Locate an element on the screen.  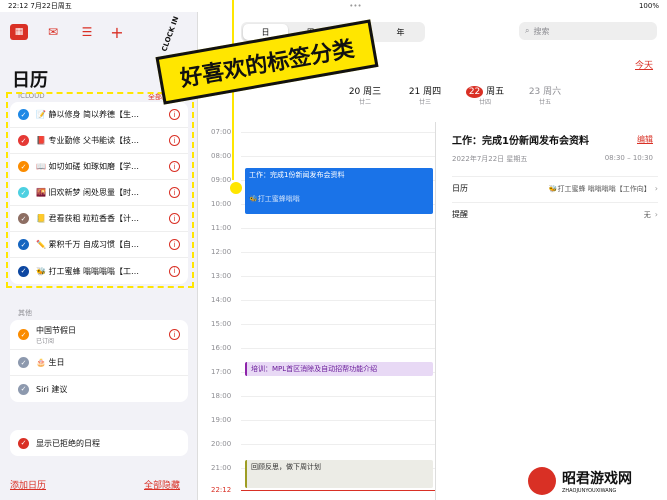
add-calendar-link: 添加日历 is located at coordinates (28, 484).